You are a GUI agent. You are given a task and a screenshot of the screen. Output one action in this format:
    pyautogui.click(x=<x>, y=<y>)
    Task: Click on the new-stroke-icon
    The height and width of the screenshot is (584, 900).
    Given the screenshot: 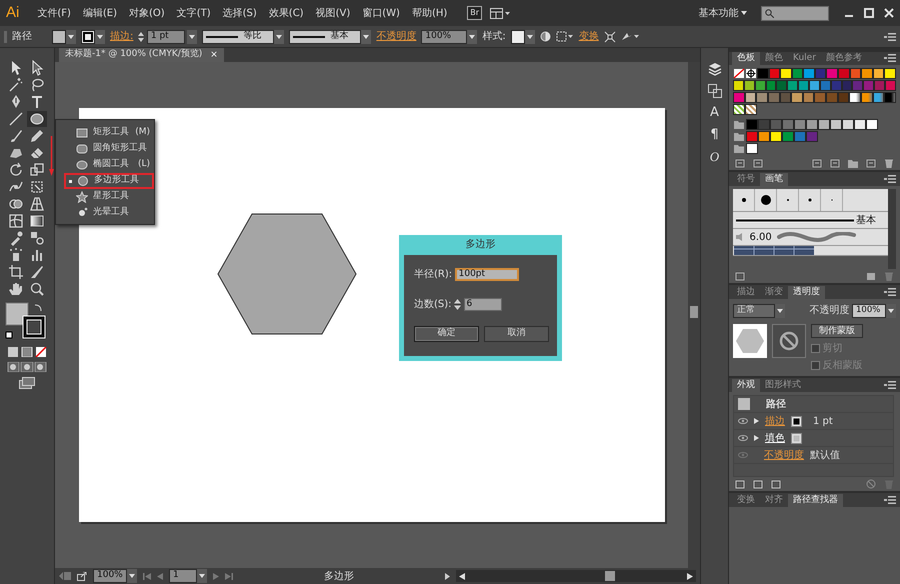 What is the action you would take?
    pyautogui.click(x=740, y=484)
    